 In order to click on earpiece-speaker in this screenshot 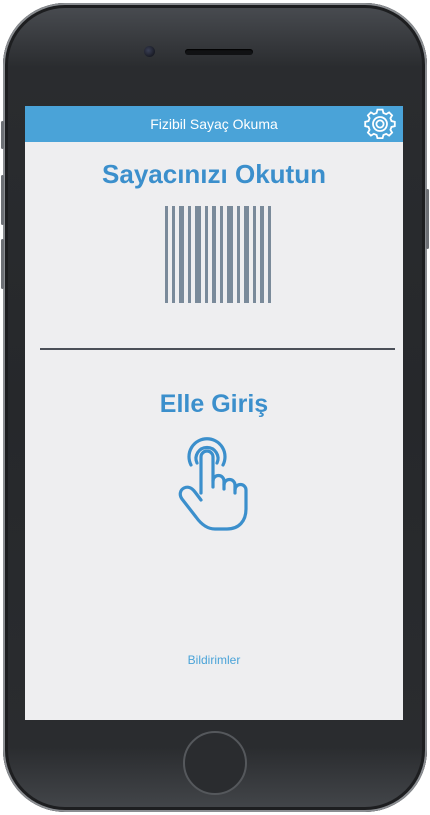, I will do `click(219, 52)`.